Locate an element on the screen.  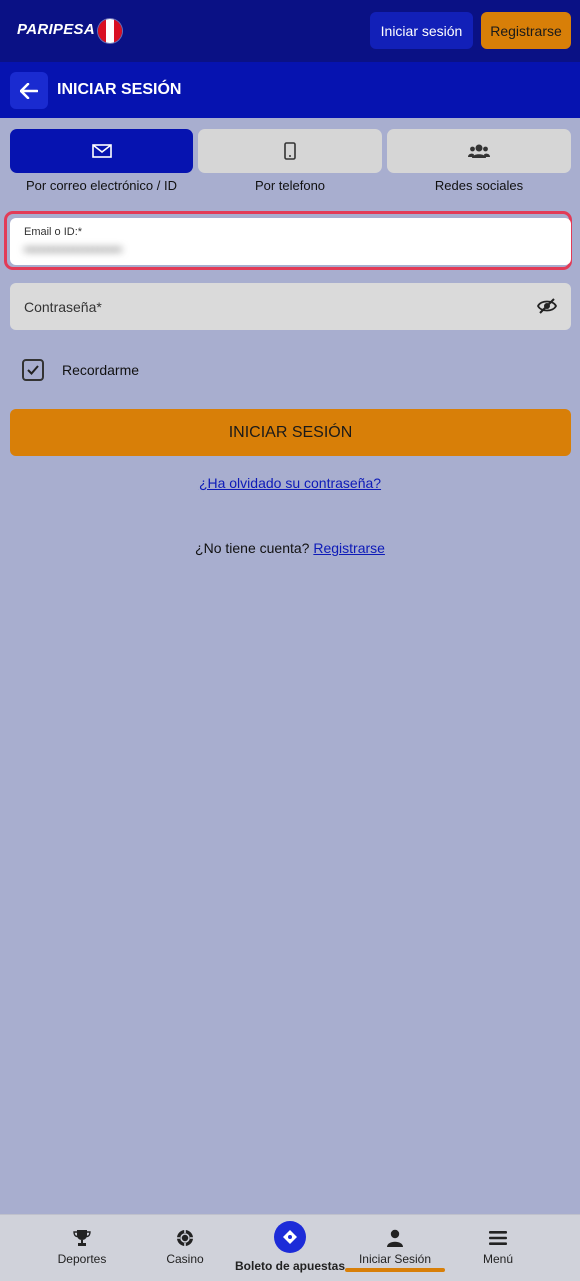
tab-email is located at coordinates (101, 151).